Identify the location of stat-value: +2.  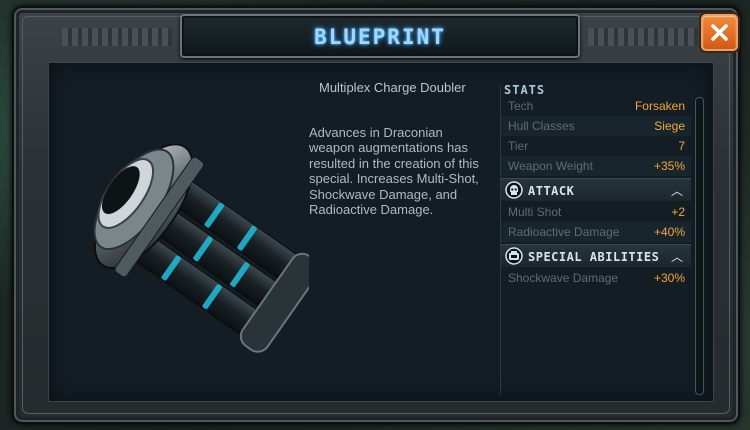
(678, 212).